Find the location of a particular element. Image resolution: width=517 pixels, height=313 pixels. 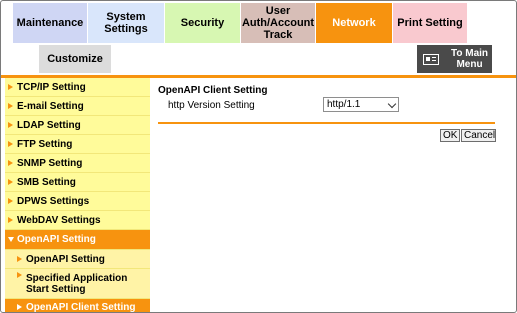

sidebar-item-label: OpenAPI Setting is located at coordinates (56, 239).